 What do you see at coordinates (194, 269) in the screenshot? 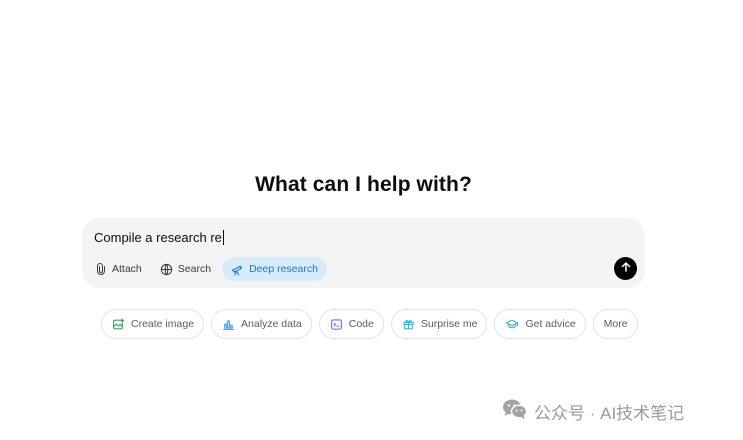
I see `search-label: Search` at bounding box center [194, 269].